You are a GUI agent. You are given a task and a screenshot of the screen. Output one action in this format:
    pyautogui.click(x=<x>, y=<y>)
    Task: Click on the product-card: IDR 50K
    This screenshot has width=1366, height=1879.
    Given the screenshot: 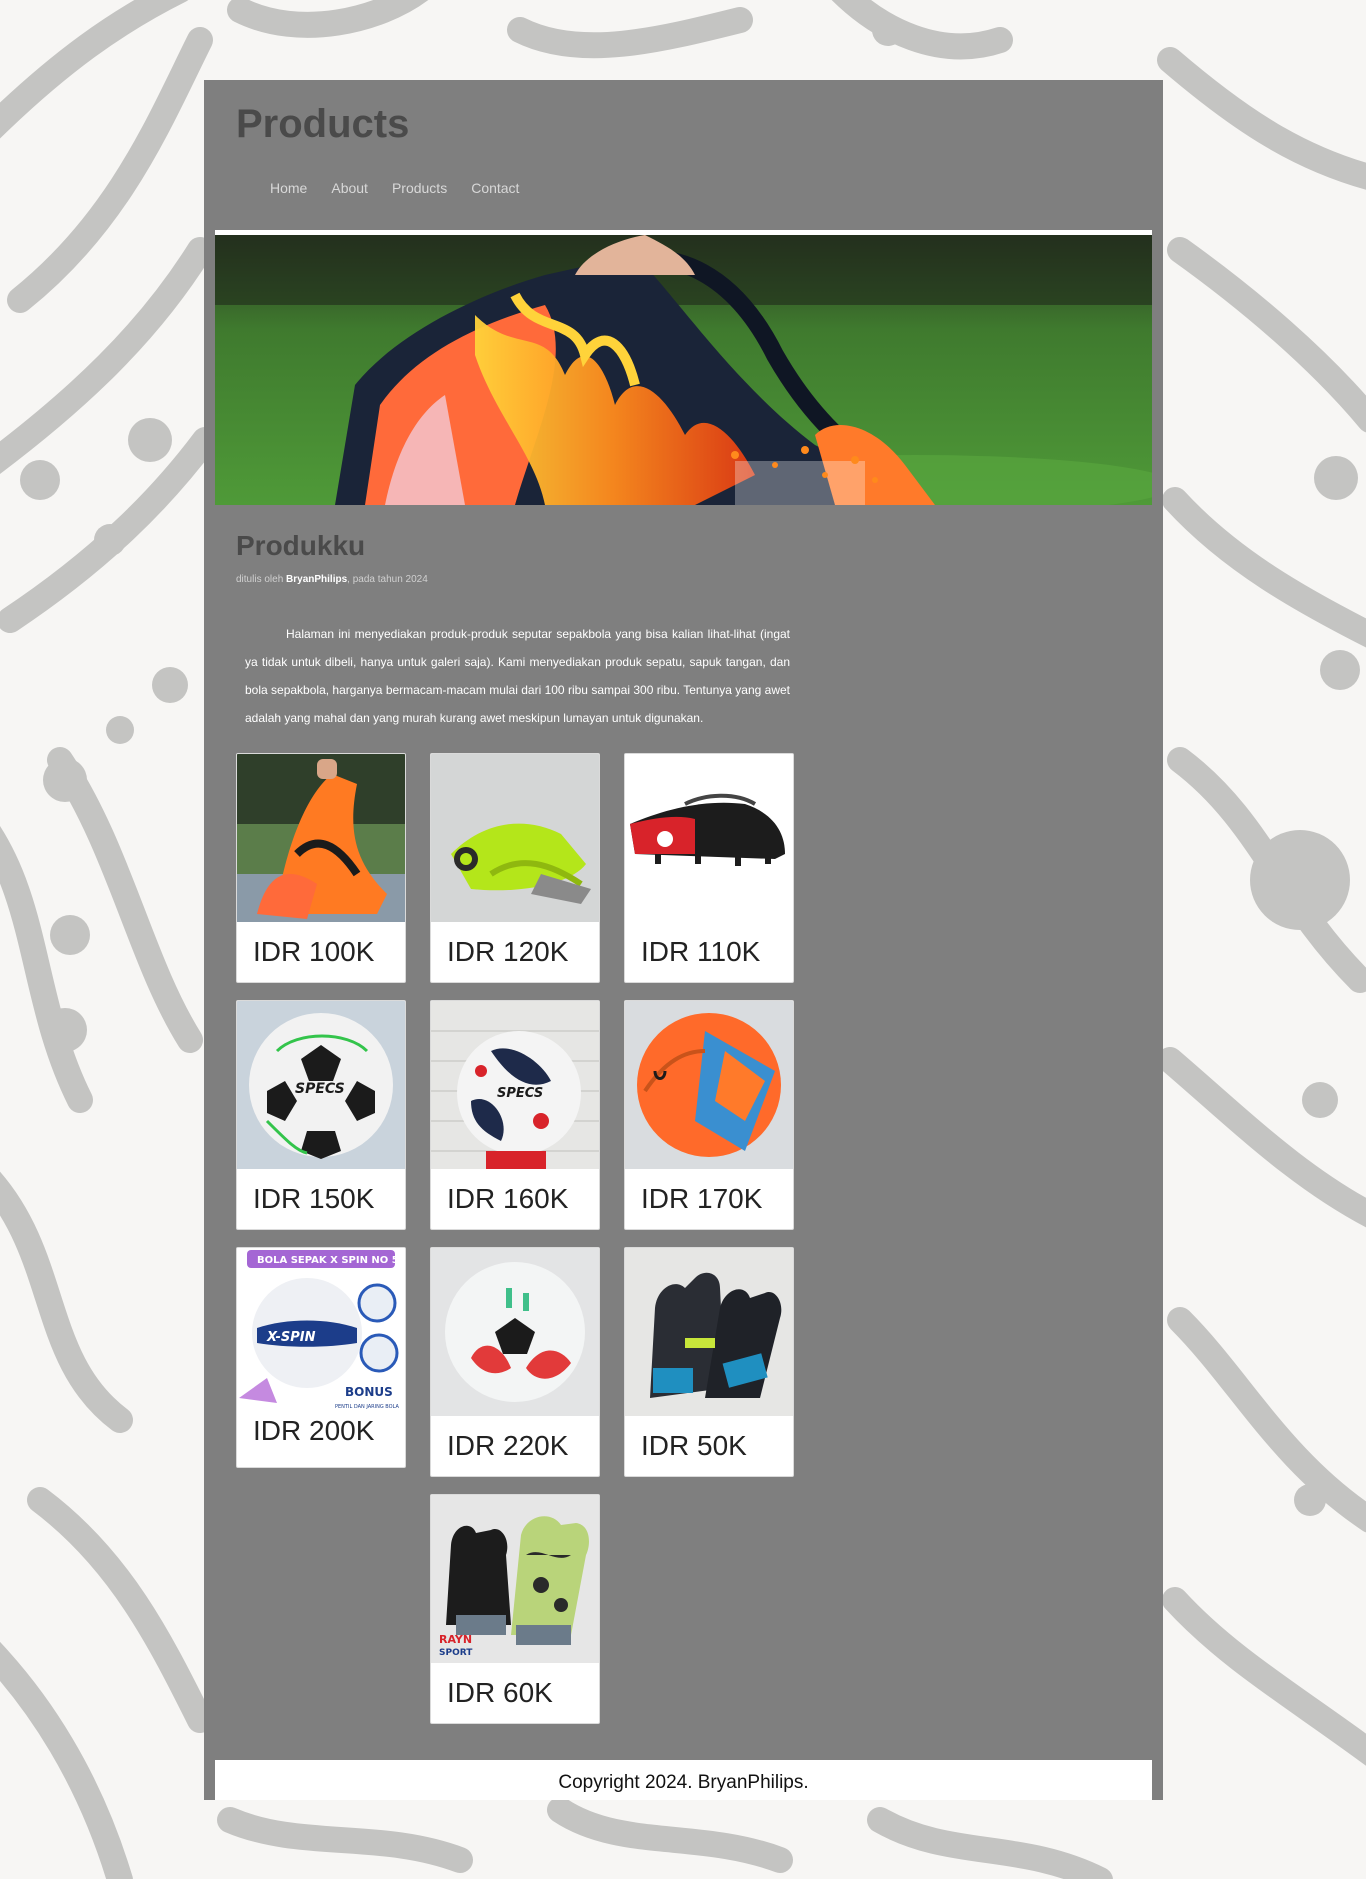 What is the action you would take?
    pyautogui.click(x=709, y=1362)
    